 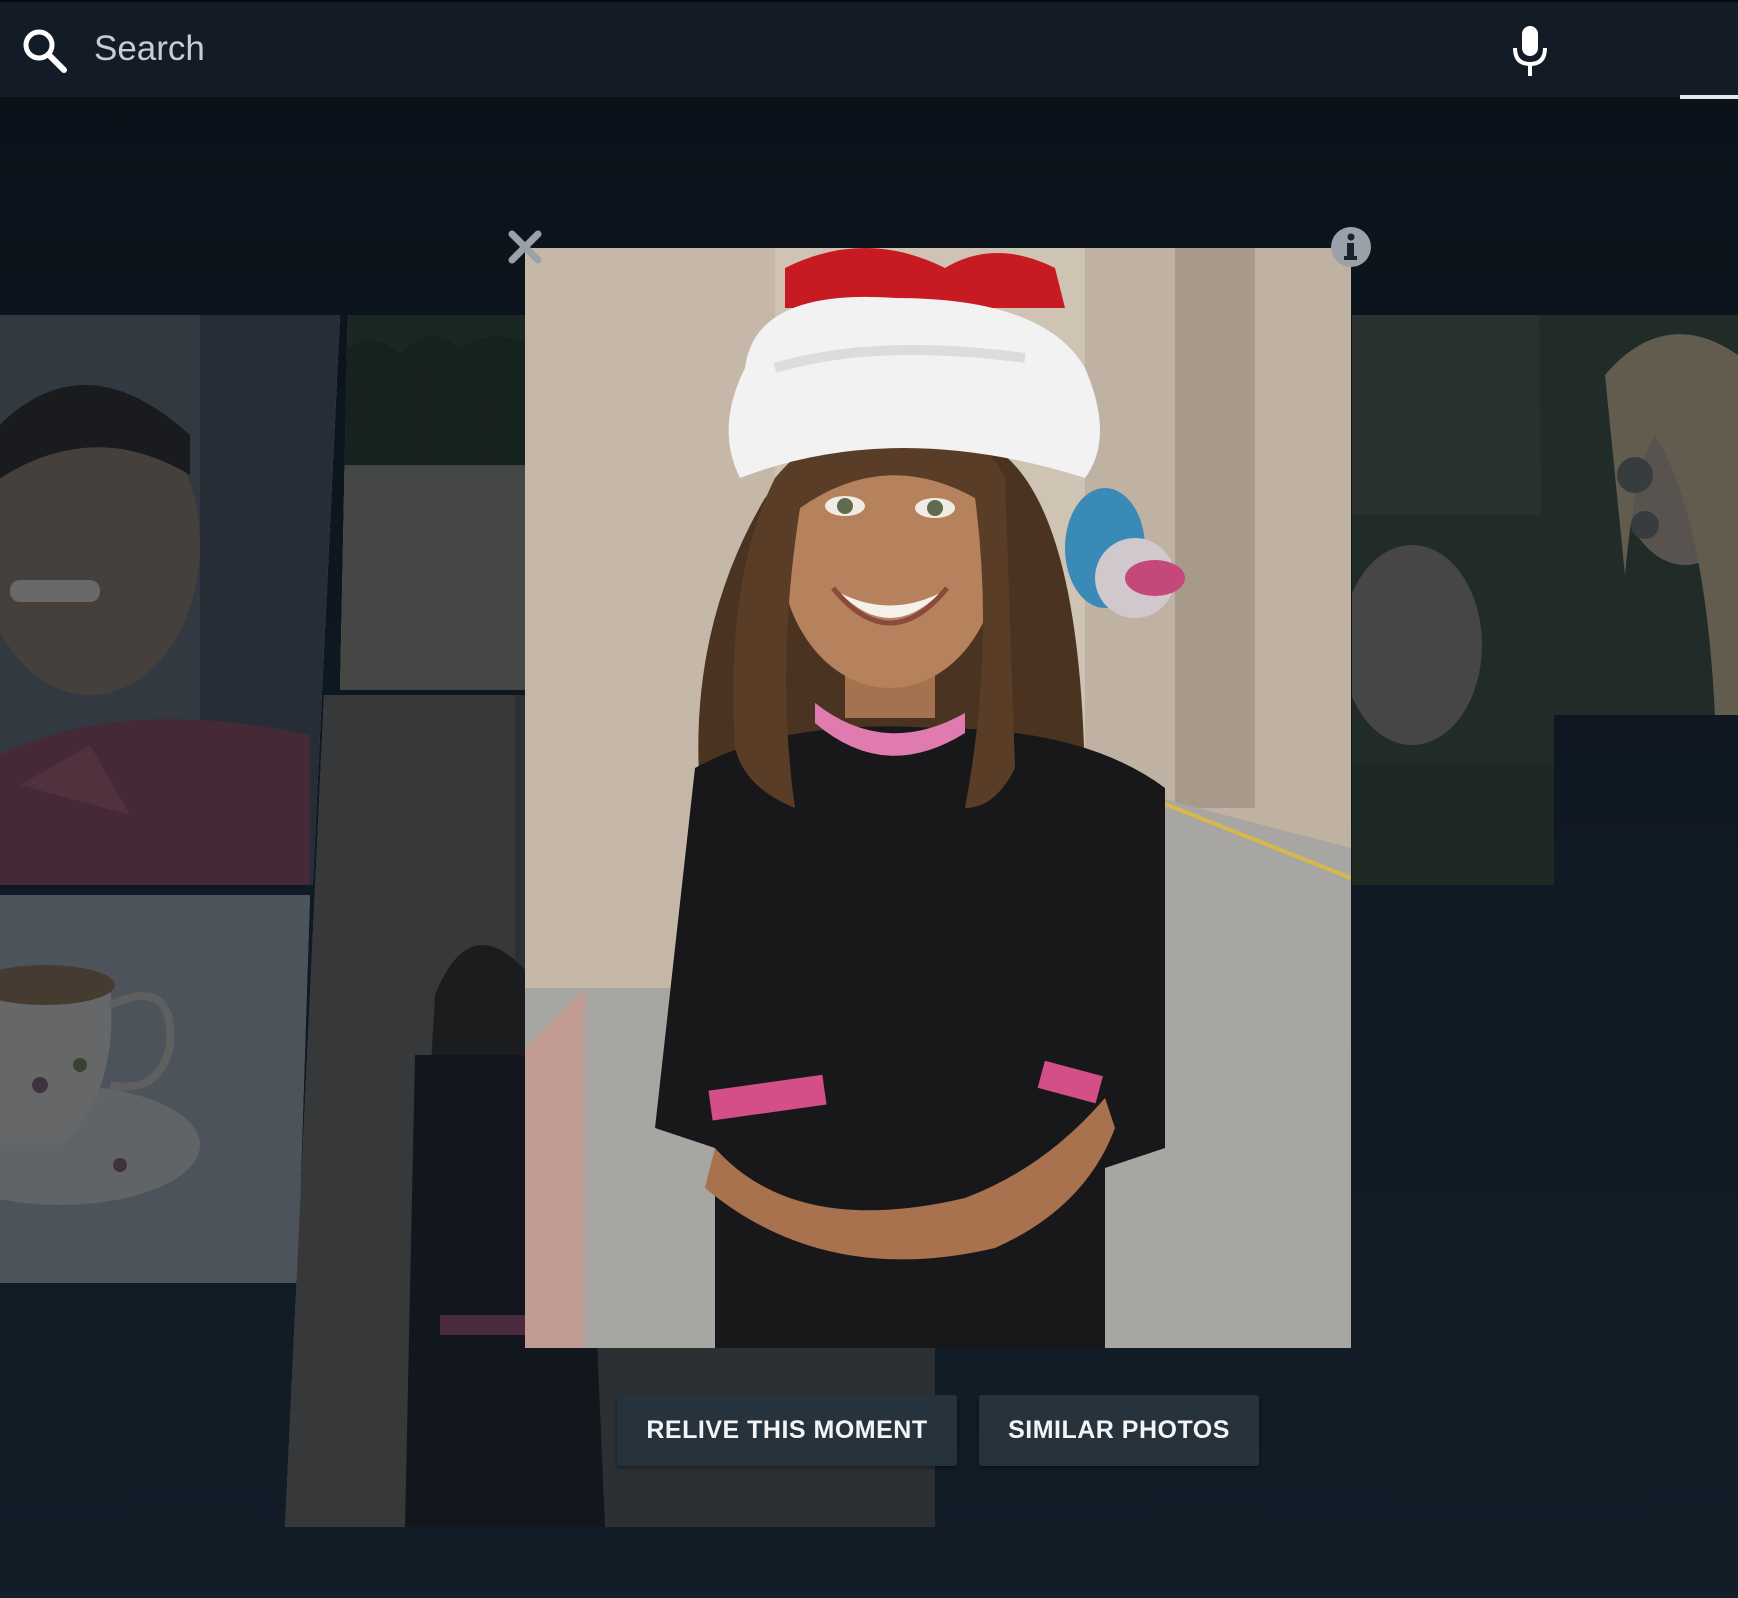 I want to click on search-bar: Search, so click(x=869, y=49).